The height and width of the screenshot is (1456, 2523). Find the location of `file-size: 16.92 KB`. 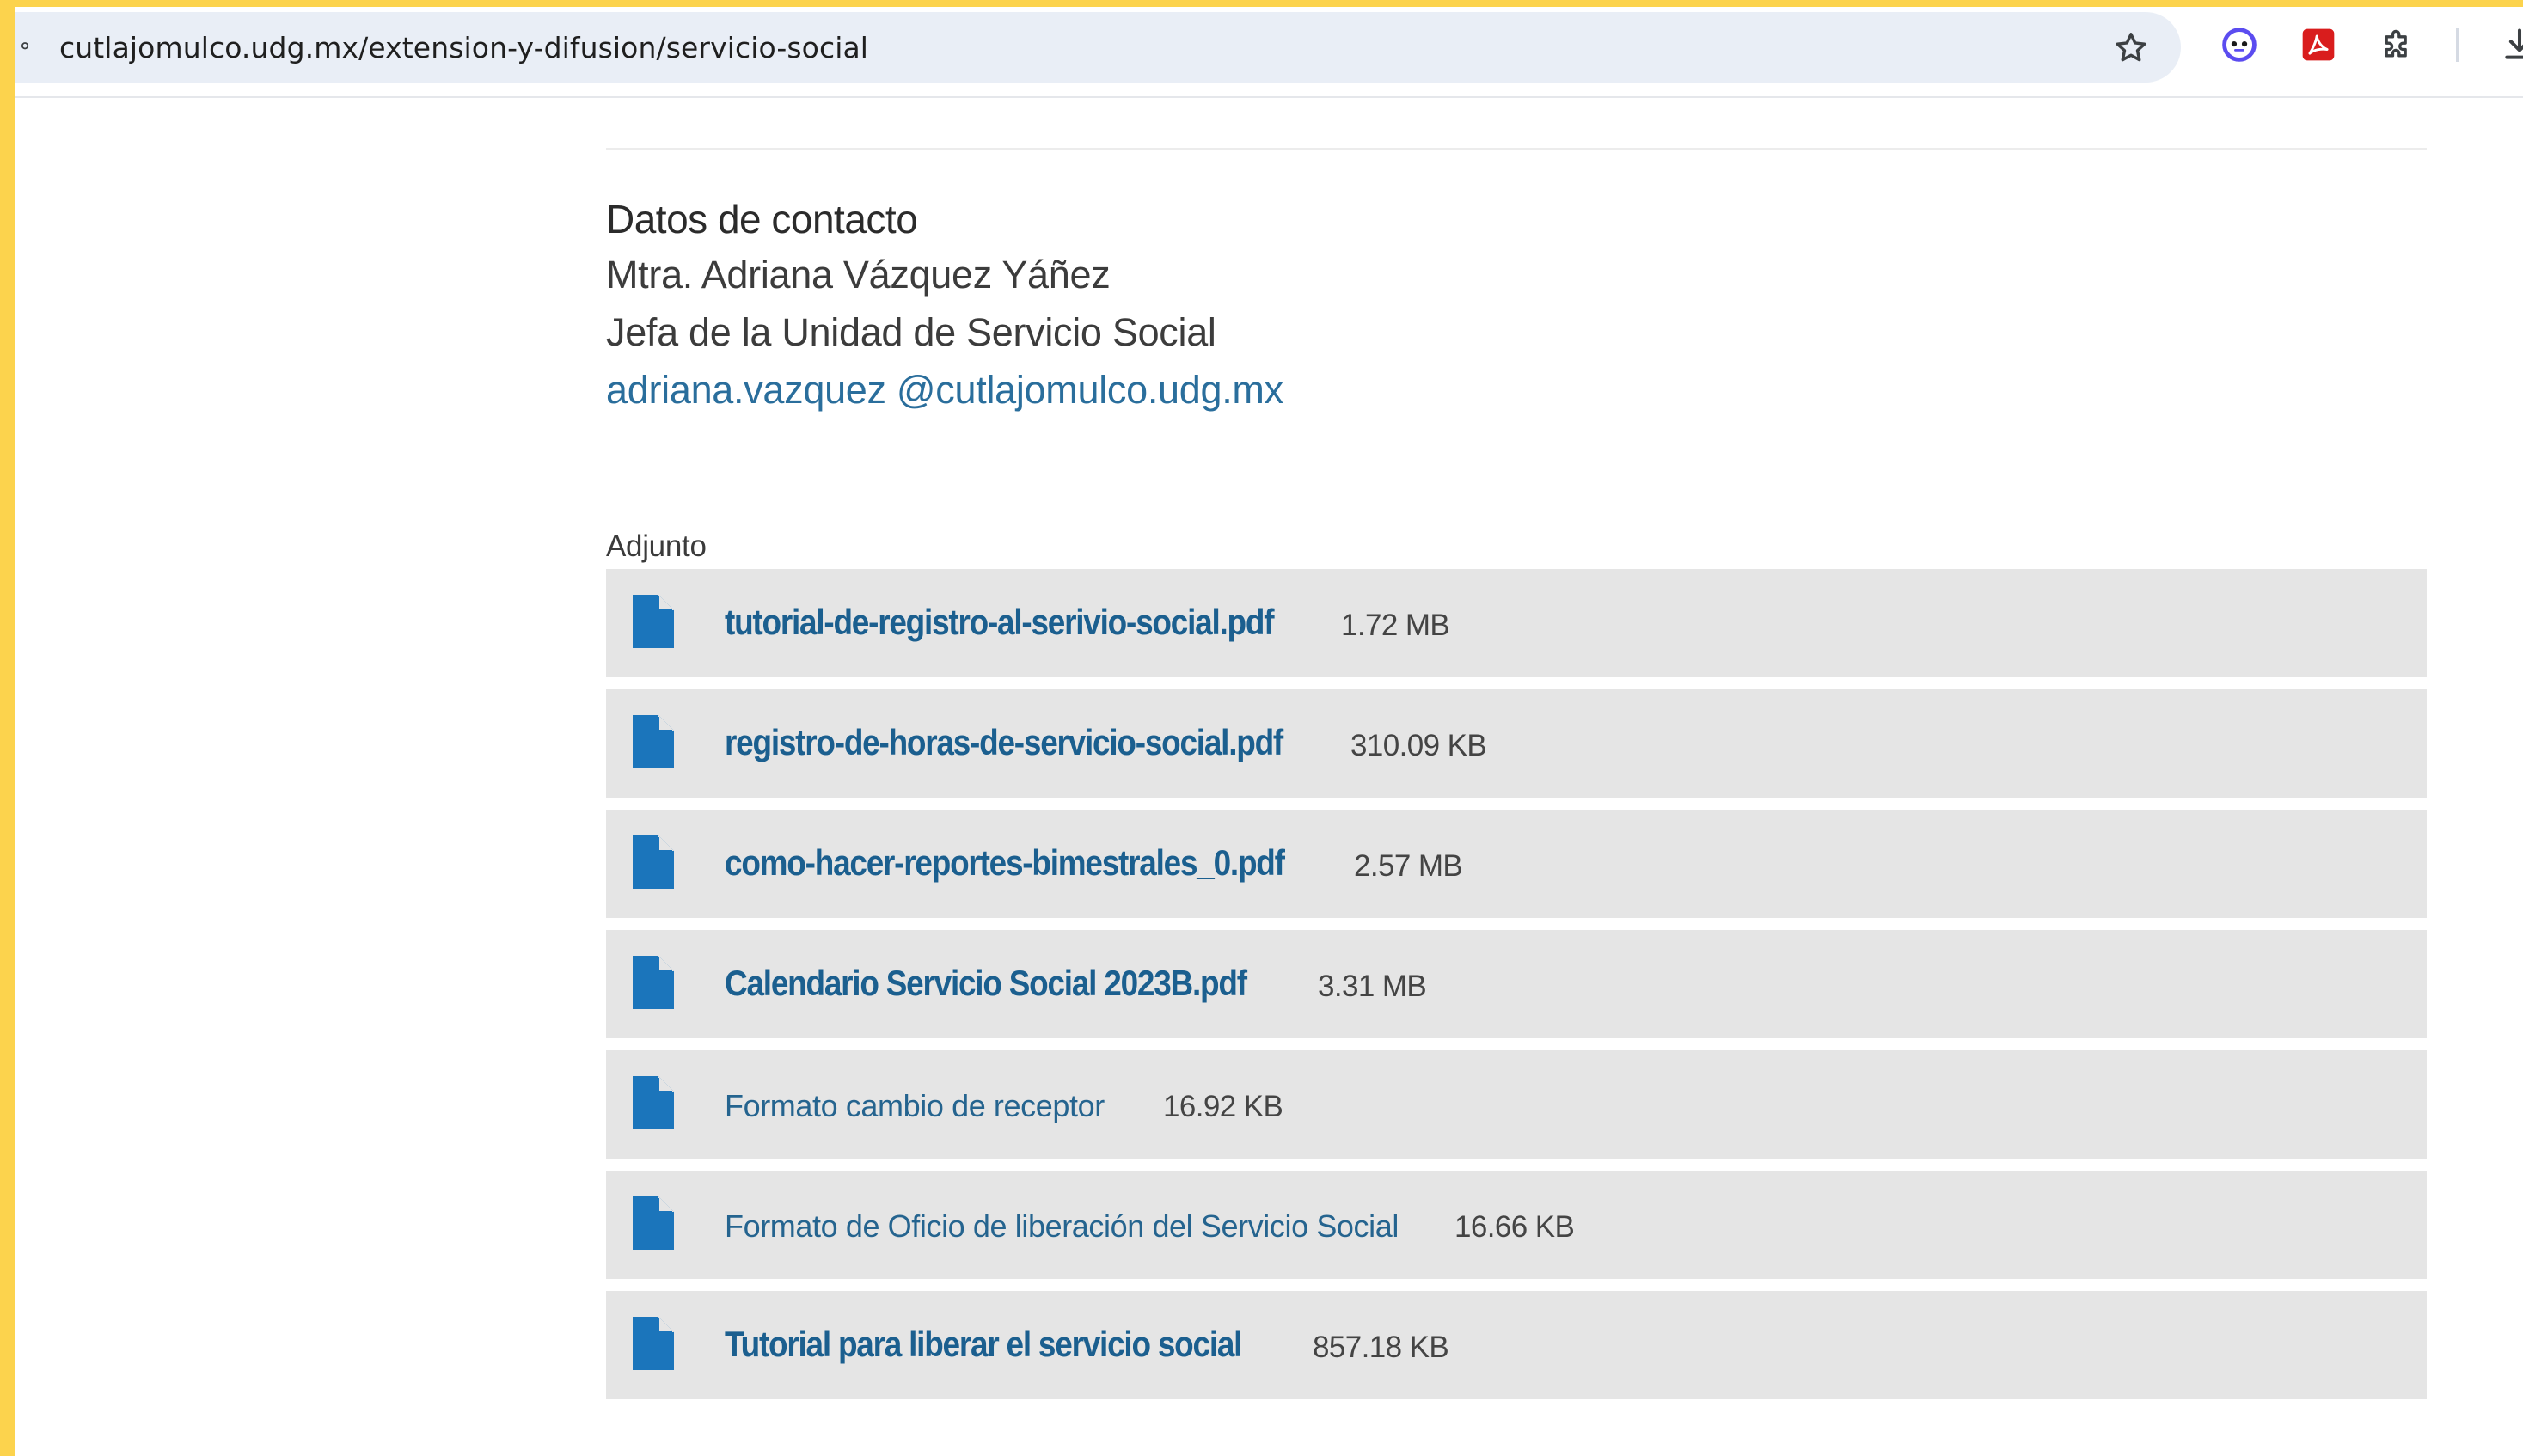

file-size: 16.92 KB is located at coordinates (1223, 1106).